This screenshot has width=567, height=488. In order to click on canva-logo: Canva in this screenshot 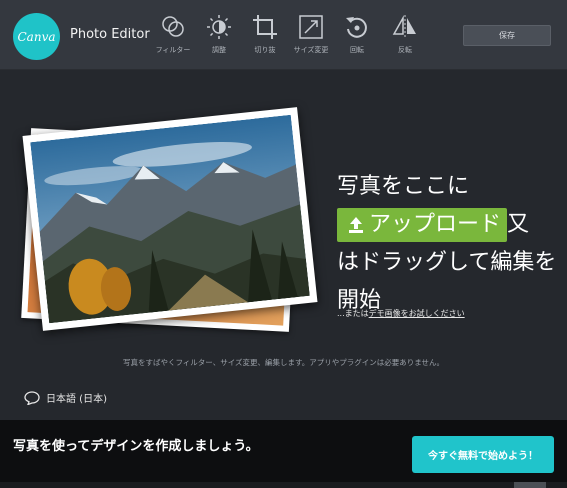, I will do `click(36, 36)`.